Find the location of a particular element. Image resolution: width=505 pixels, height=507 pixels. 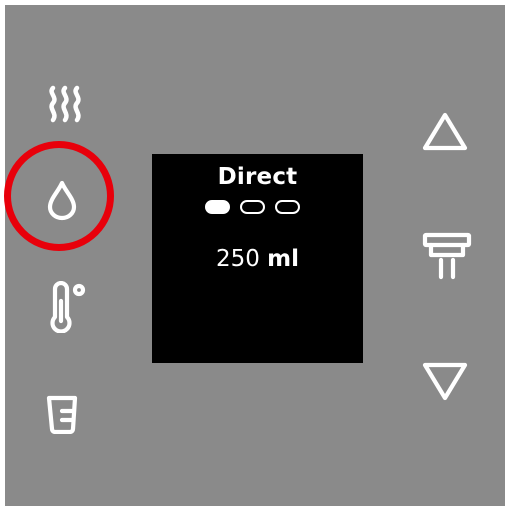

page-indicator is located at coordinates (252, 207).